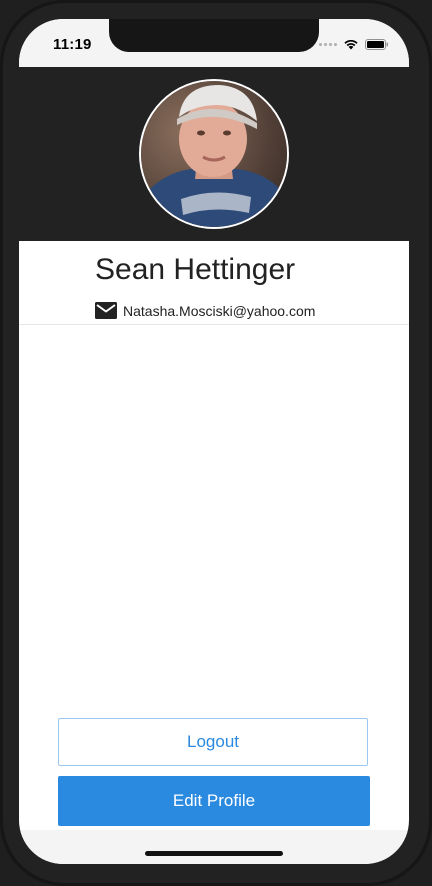 This screenshot has width=432, height=886. What do you see at coordinates (214, 324) in the screenshot?
I see `divider` at bounding box center [214, 324].